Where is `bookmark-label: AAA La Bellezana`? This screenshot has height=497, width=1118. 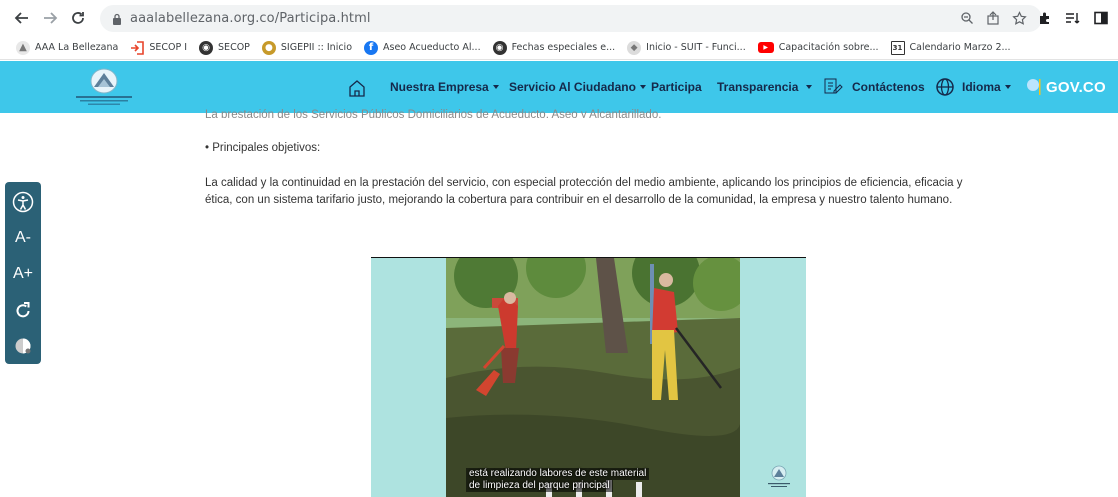 bookmark-label: AAA La Bellezana is located at coordinates (77, 47).